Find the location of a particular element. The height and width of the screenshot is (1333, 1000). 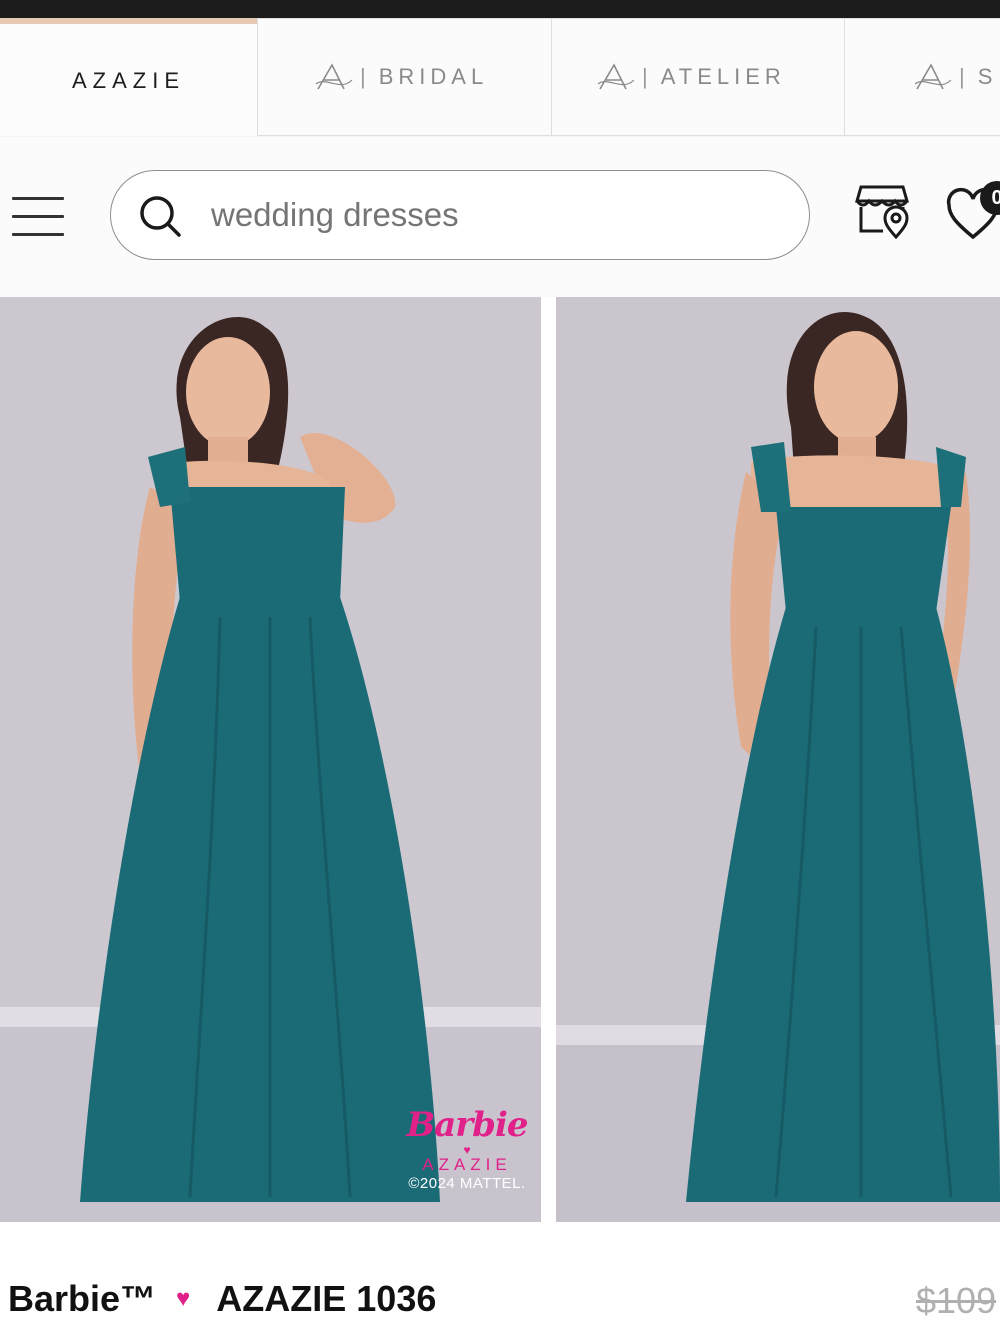

tab-bridal: | BRIDAL is located at coordinates (404, 77).